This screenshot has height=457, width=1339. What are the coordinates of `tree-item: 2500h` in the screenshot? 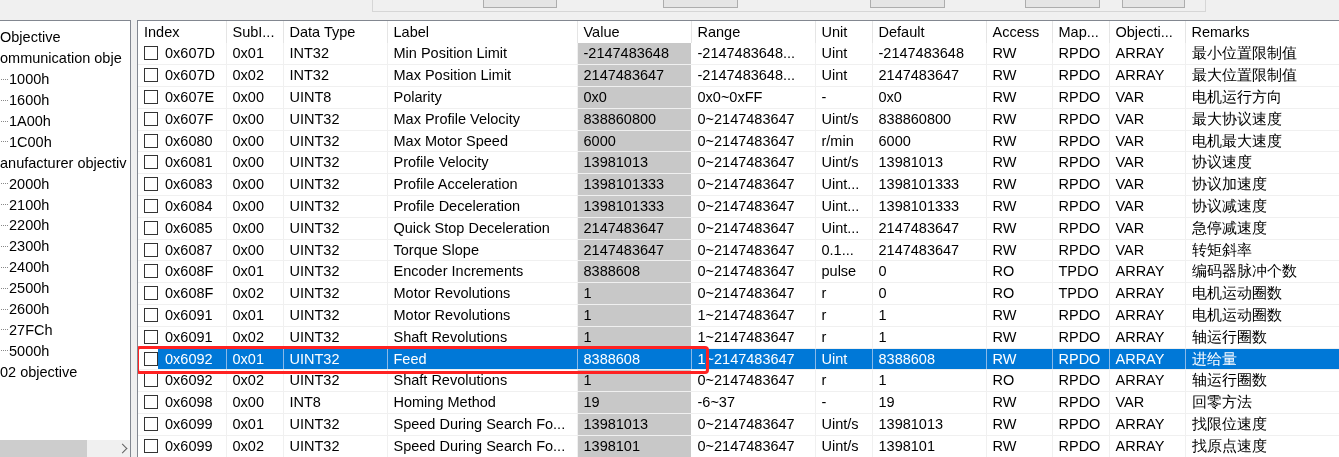 It's located at (29, 288).